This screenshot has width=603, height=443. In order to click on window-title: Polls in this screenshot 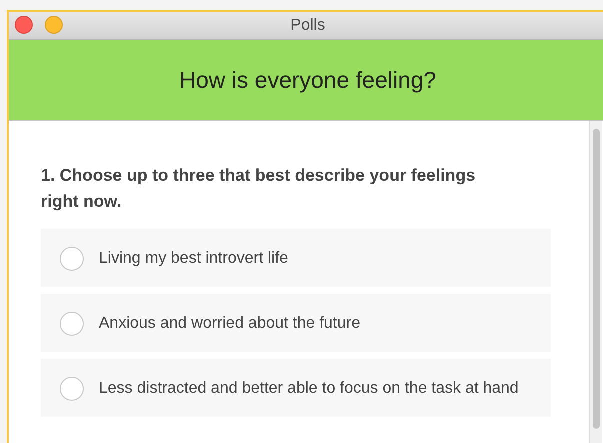, I will do `click(308, 25)`.